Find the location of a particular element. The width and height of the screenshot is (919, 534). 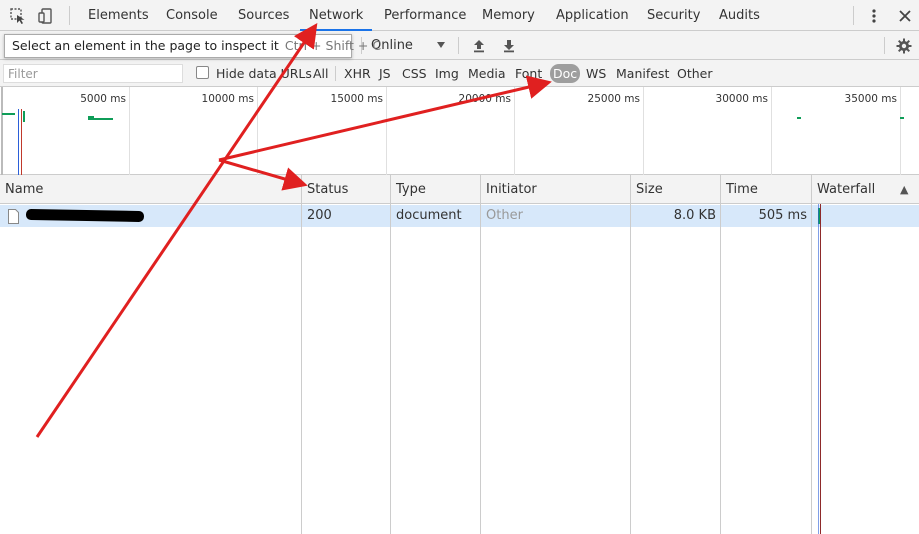

waterfall-load-line is located at coordinates (820, 369).